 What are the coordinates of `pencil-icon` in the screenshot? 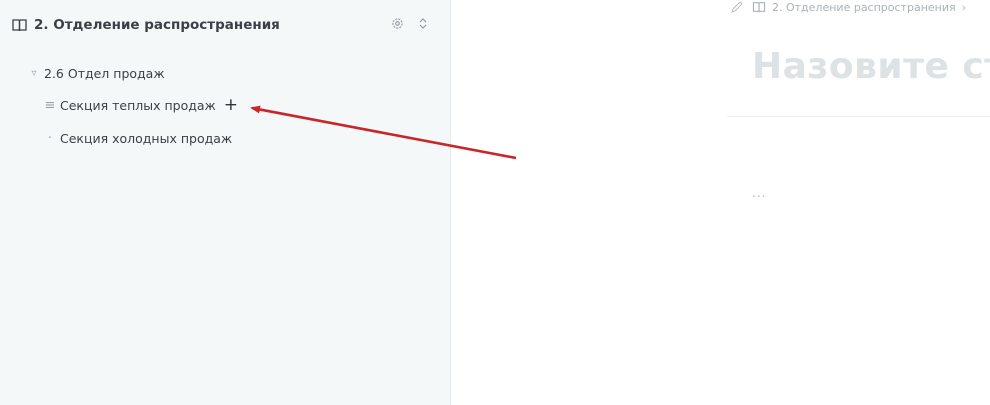 It's located at (737, 7).